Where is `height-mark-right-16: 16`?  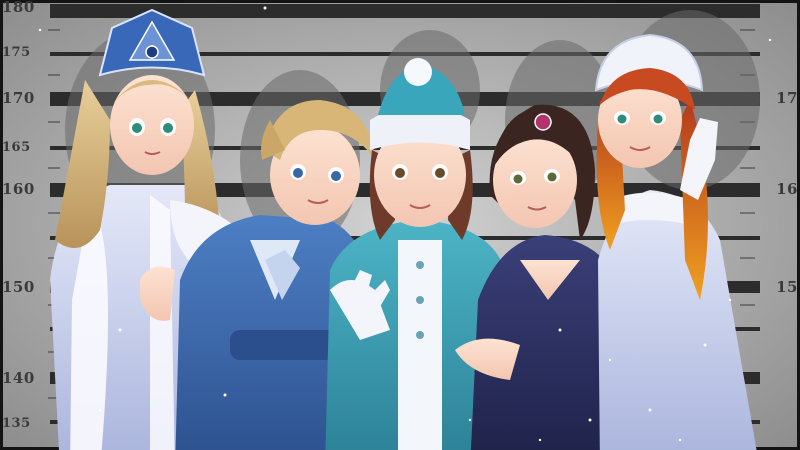
height-mark-right-16: 16 is located at coordinates (787, 189).